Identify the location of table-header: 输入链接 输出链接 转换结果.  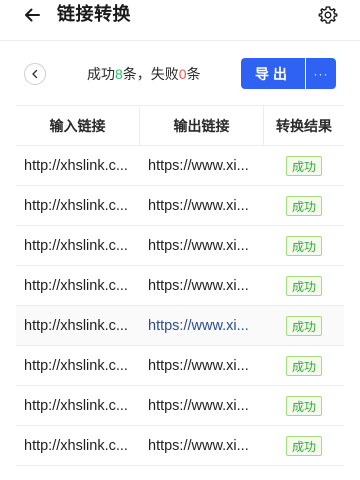
(180, 126).